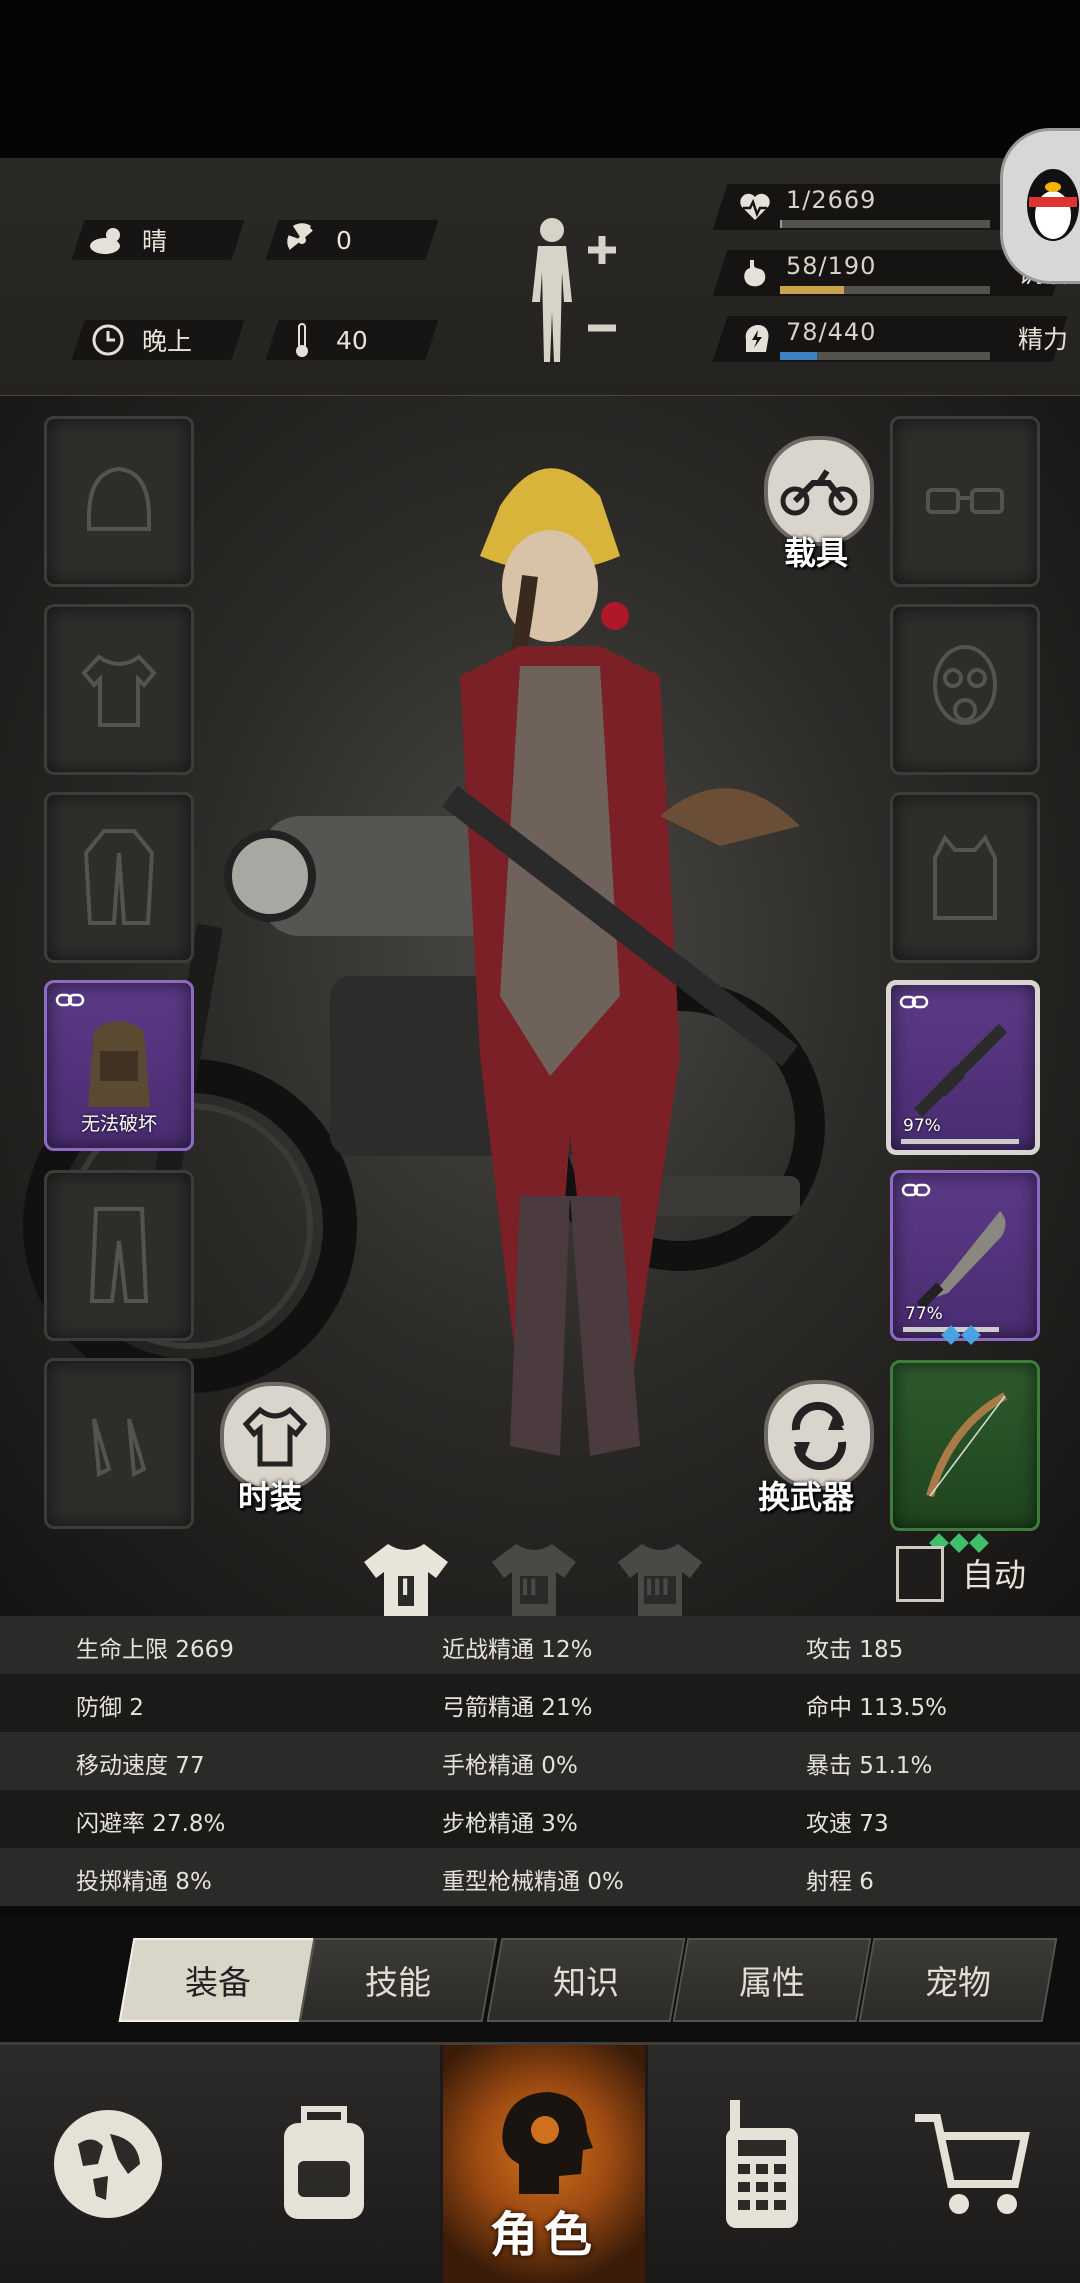  What do you see at coordinates (275, 1436) in the screenshot?
I see `tshirt-icon` at bounding box center [275, 1436].